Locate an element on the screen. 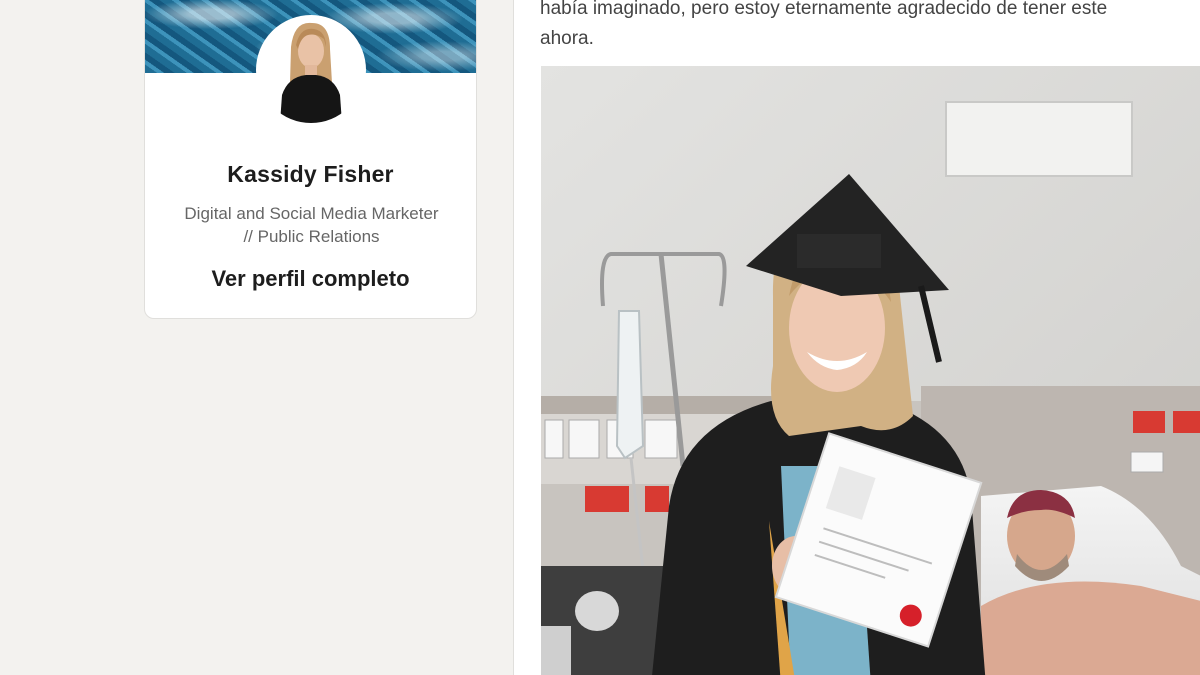  view-full-profile-link: Ver perfil completo is located at coordinates (310, 279).